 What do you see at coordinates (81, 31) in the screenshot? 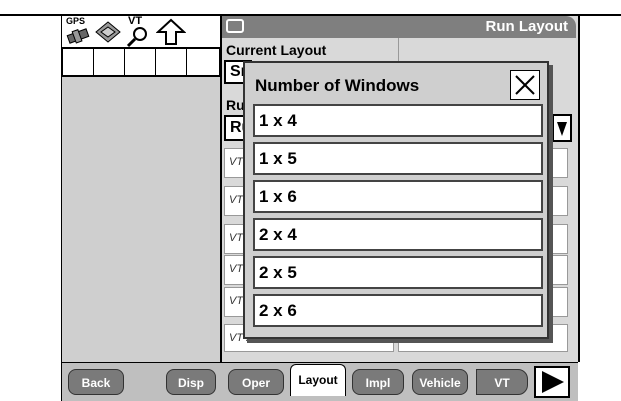
I see `gps-icon: GPS` at bounding box center [81, 31].